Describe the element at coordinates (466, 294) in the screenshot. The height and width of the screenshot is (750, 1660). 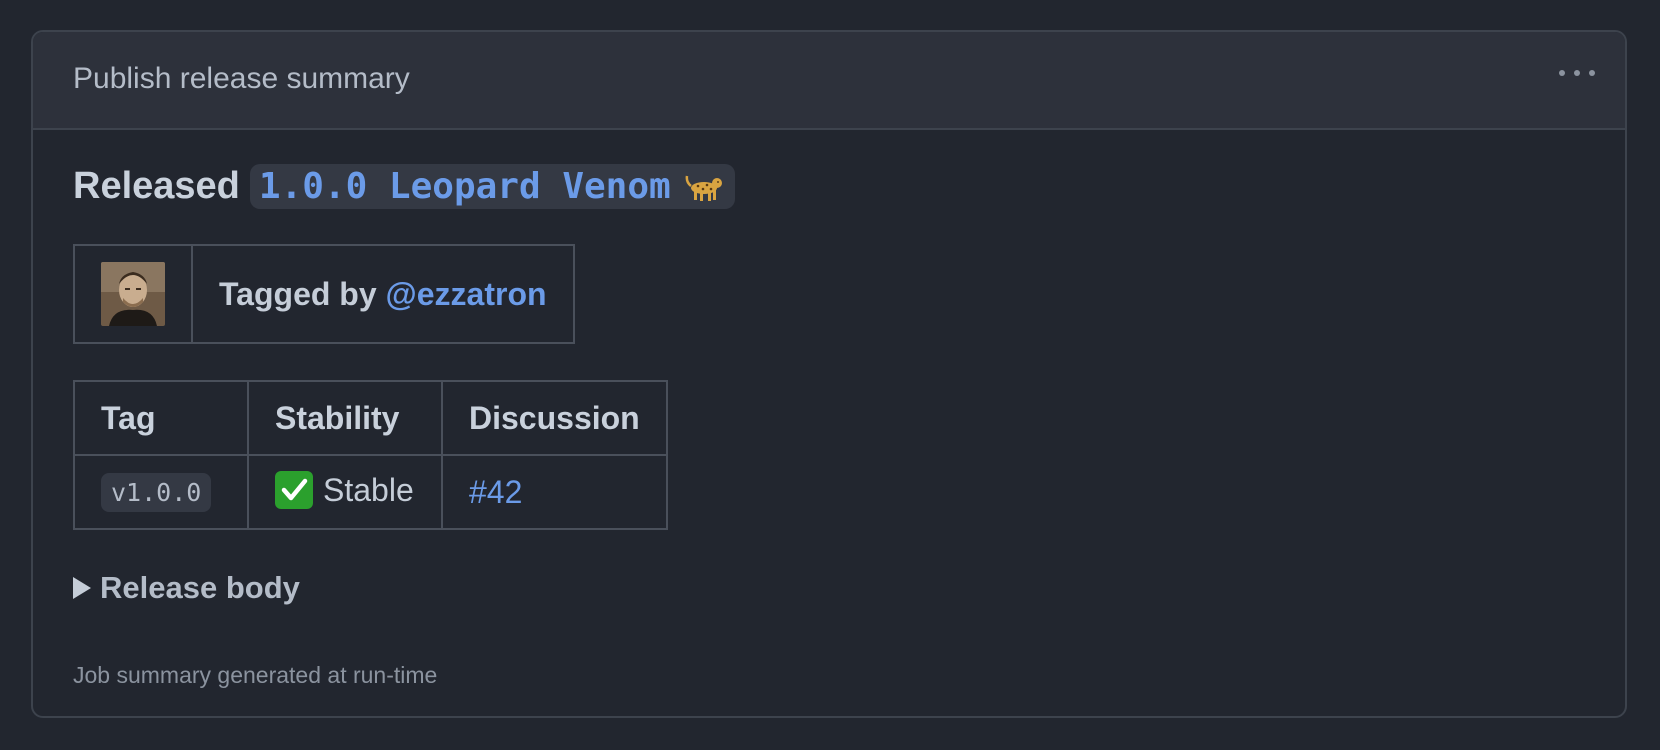
I see `tagger-username-link: @ezzatron` at that location.